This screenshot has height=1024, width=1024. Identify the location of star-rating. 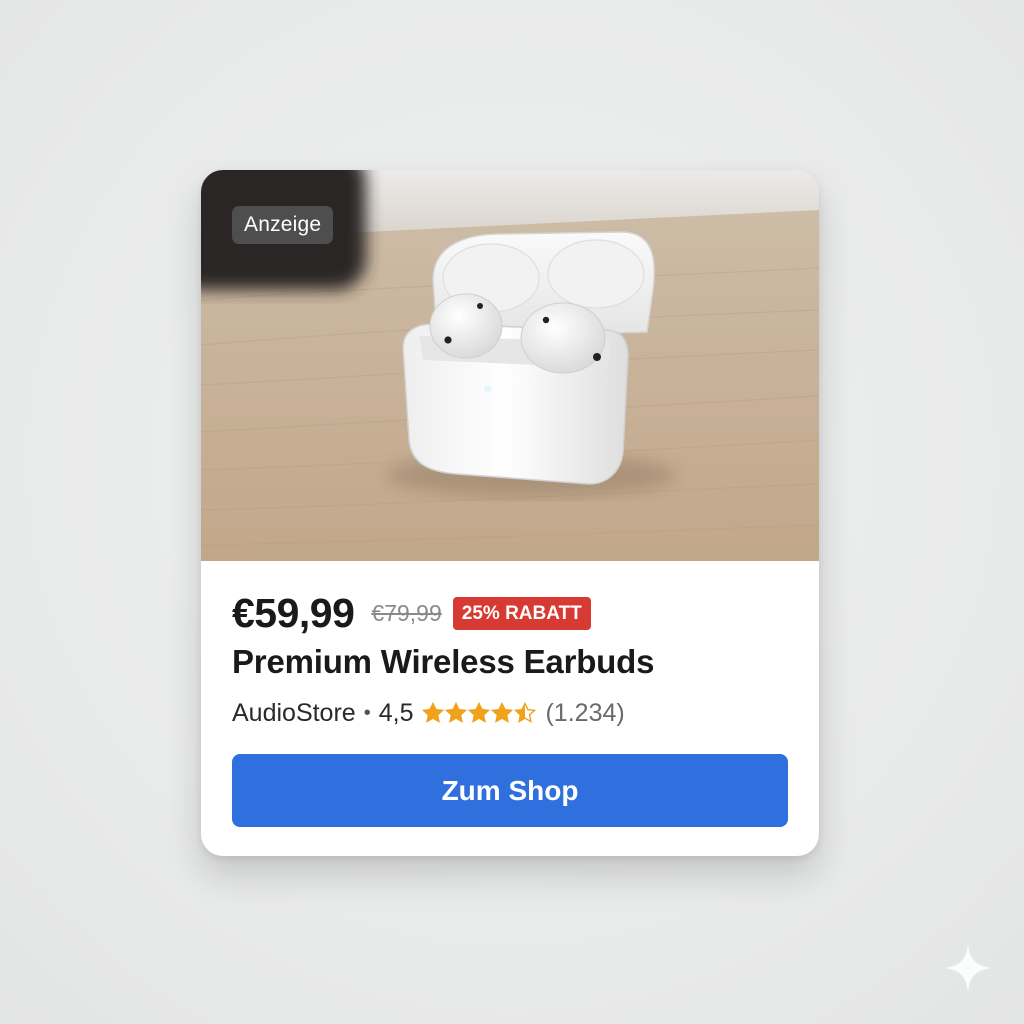
(479, 713).